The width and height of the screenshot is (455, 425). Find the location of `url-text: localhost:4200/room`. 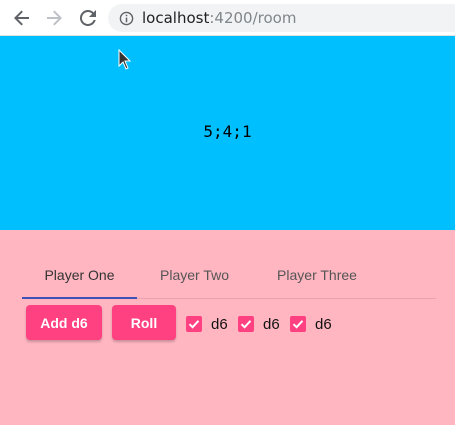

url-text: localhost:4200/room is located at coordinates (219, 18).